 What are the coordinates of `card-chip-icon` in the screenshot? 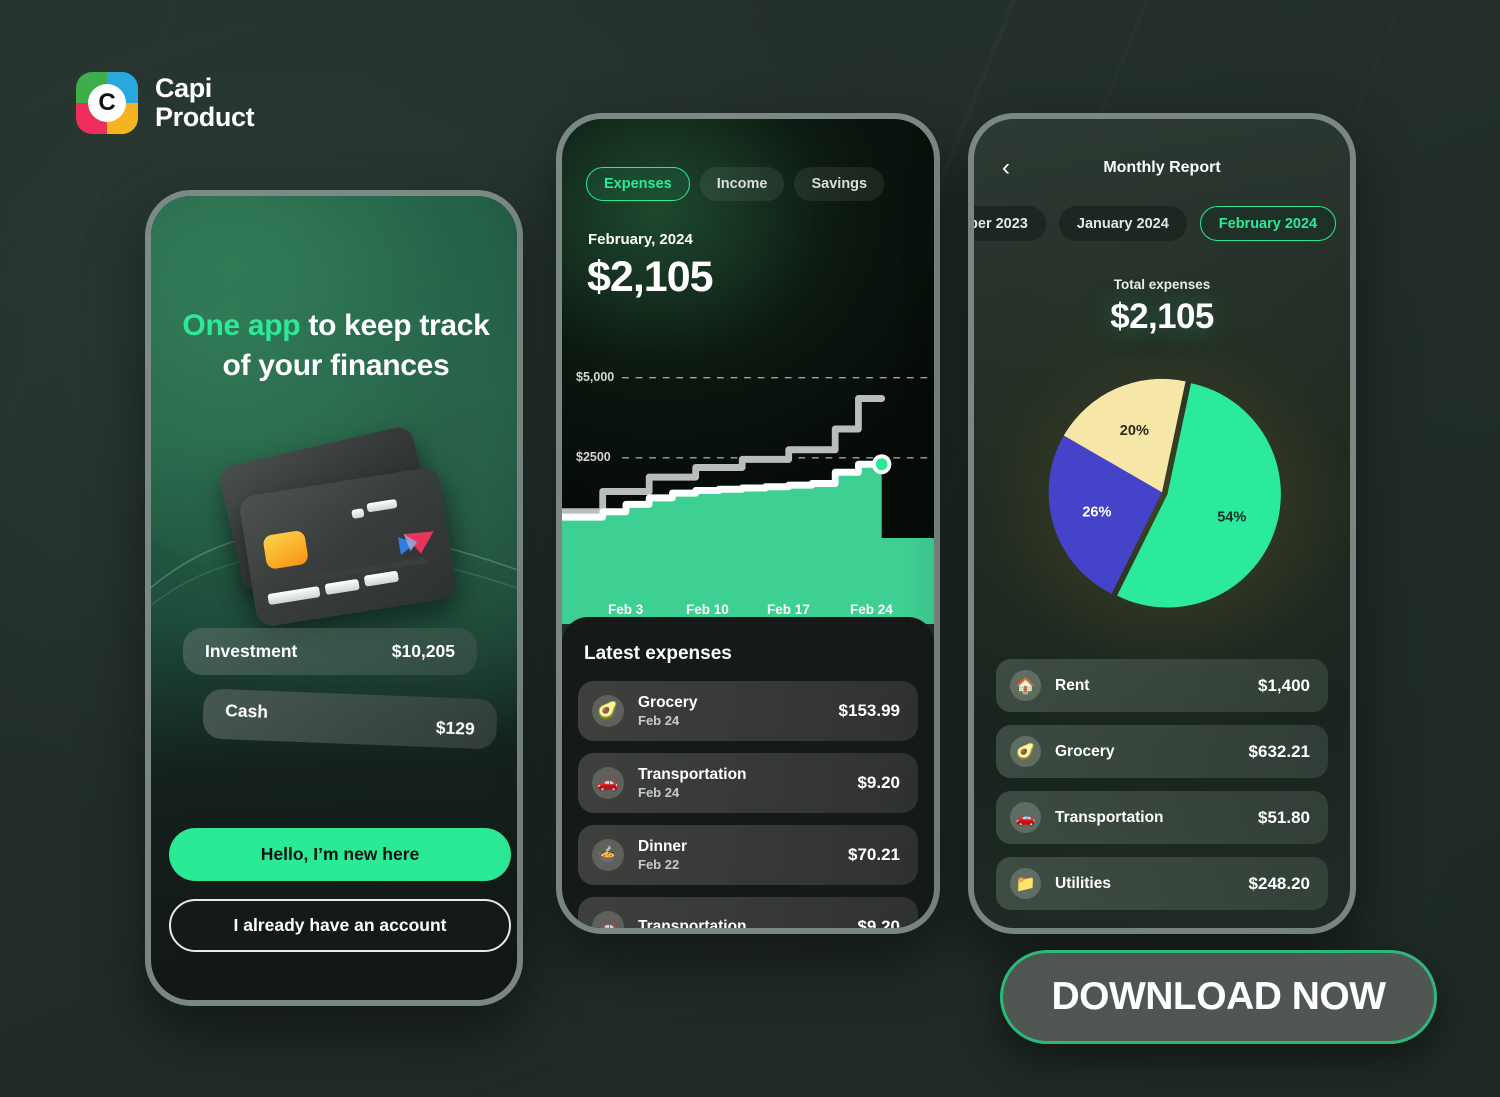 It's located at (286, 549).